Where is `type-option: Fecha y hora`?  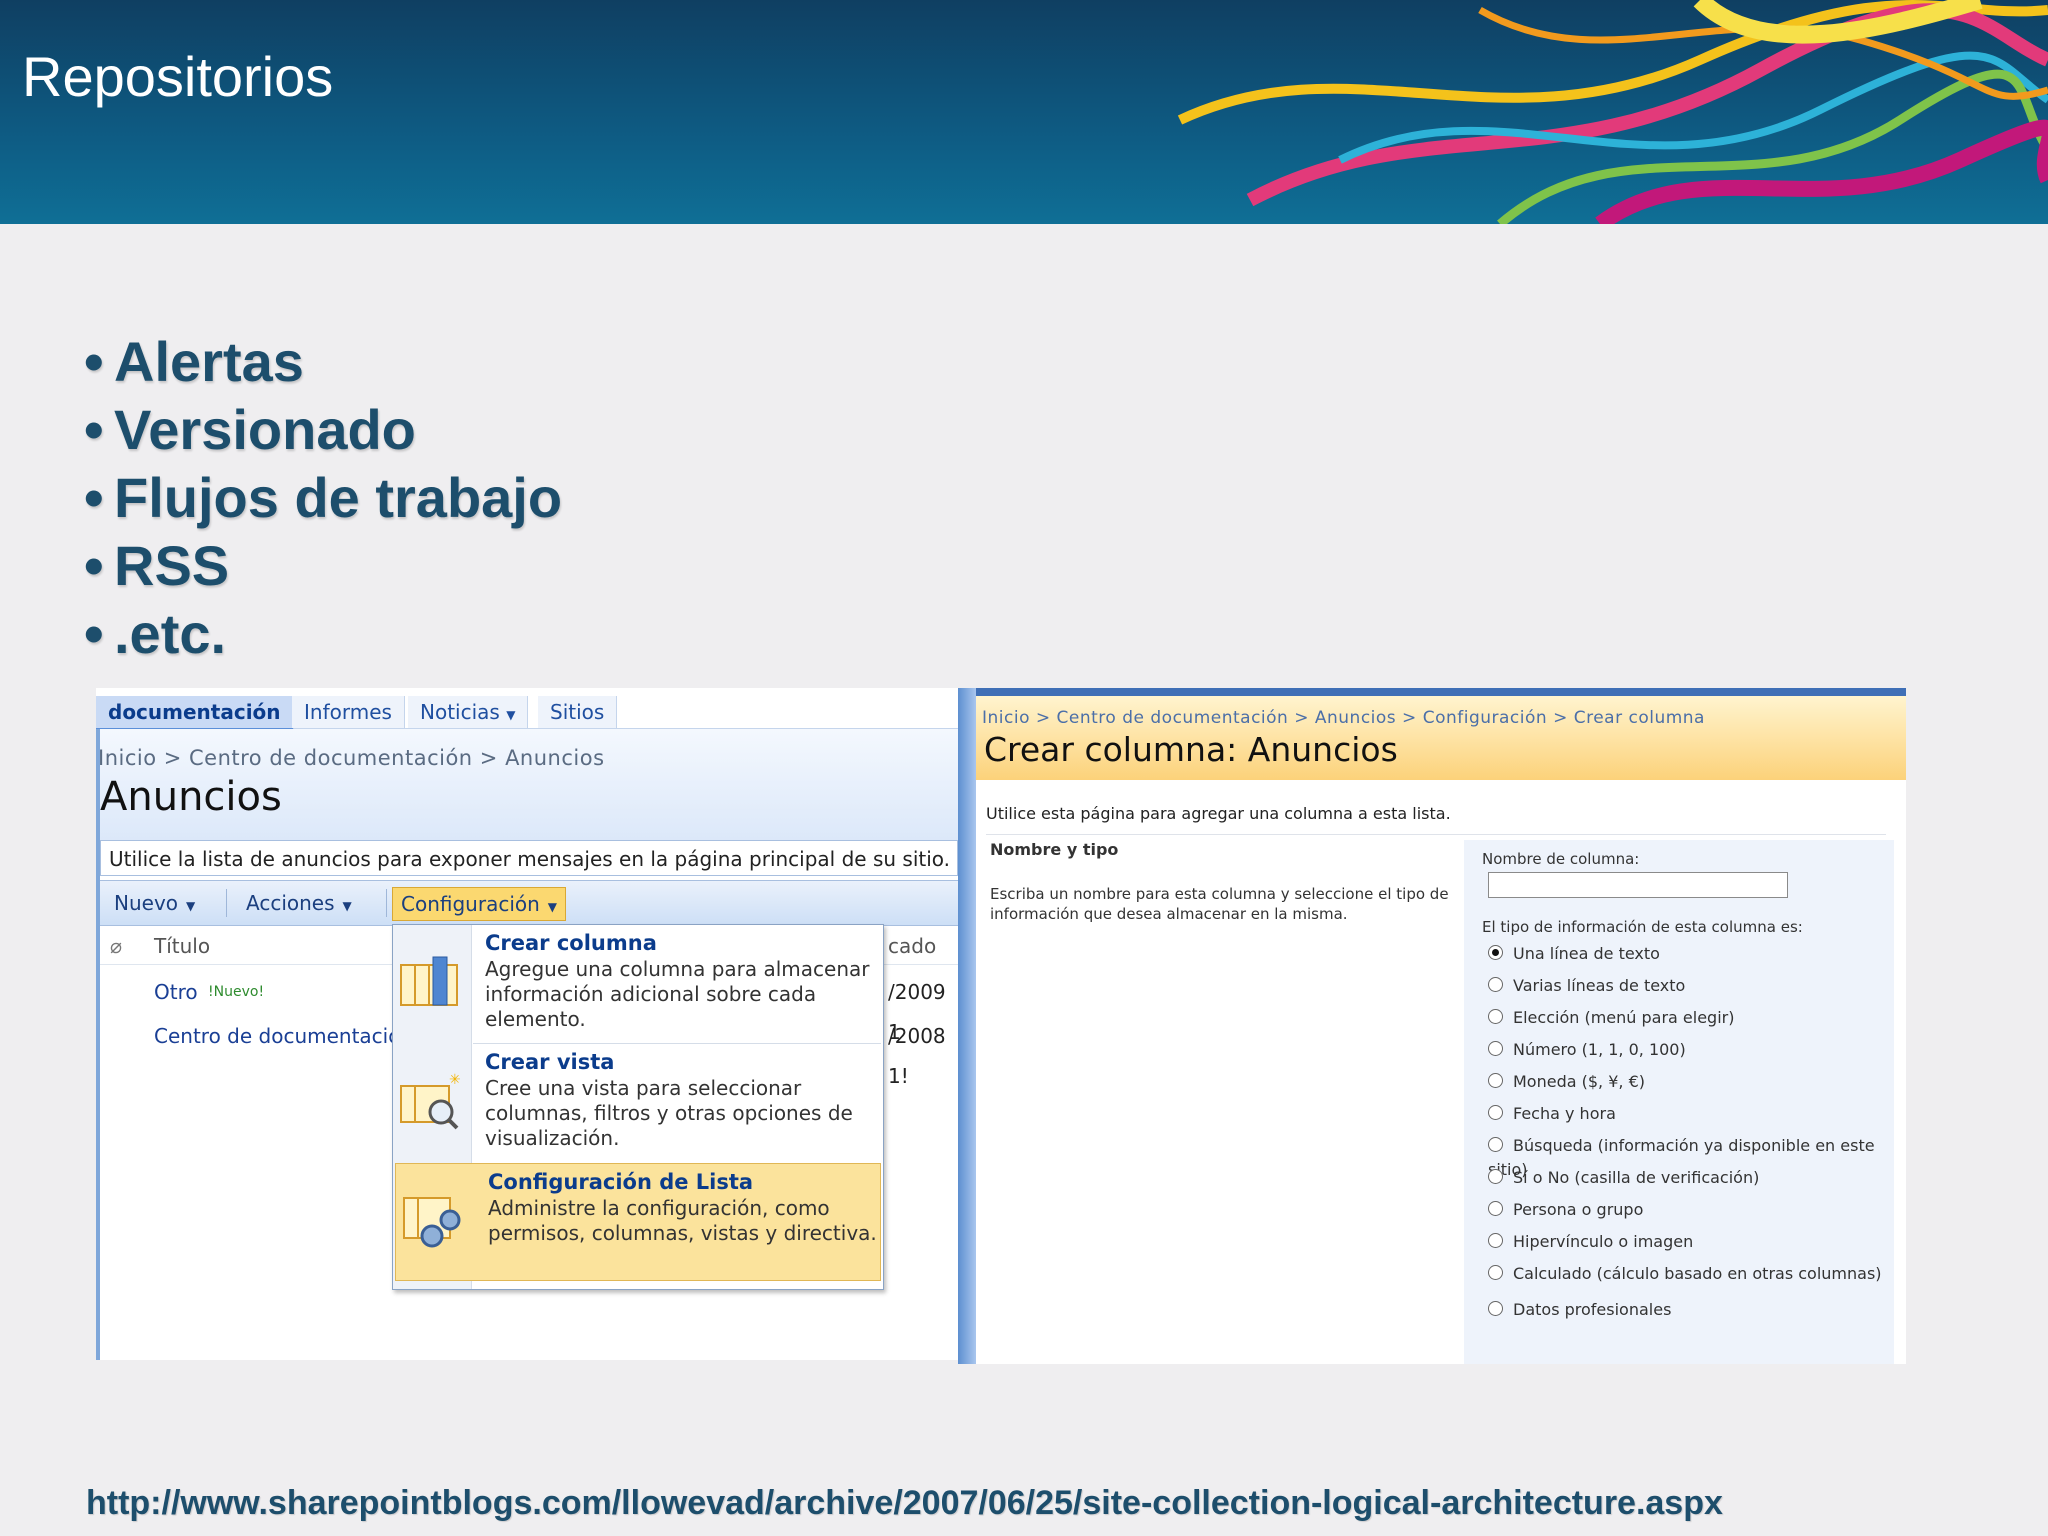 type-option: Fecha y hora is located at coordinates (1552, 1114).